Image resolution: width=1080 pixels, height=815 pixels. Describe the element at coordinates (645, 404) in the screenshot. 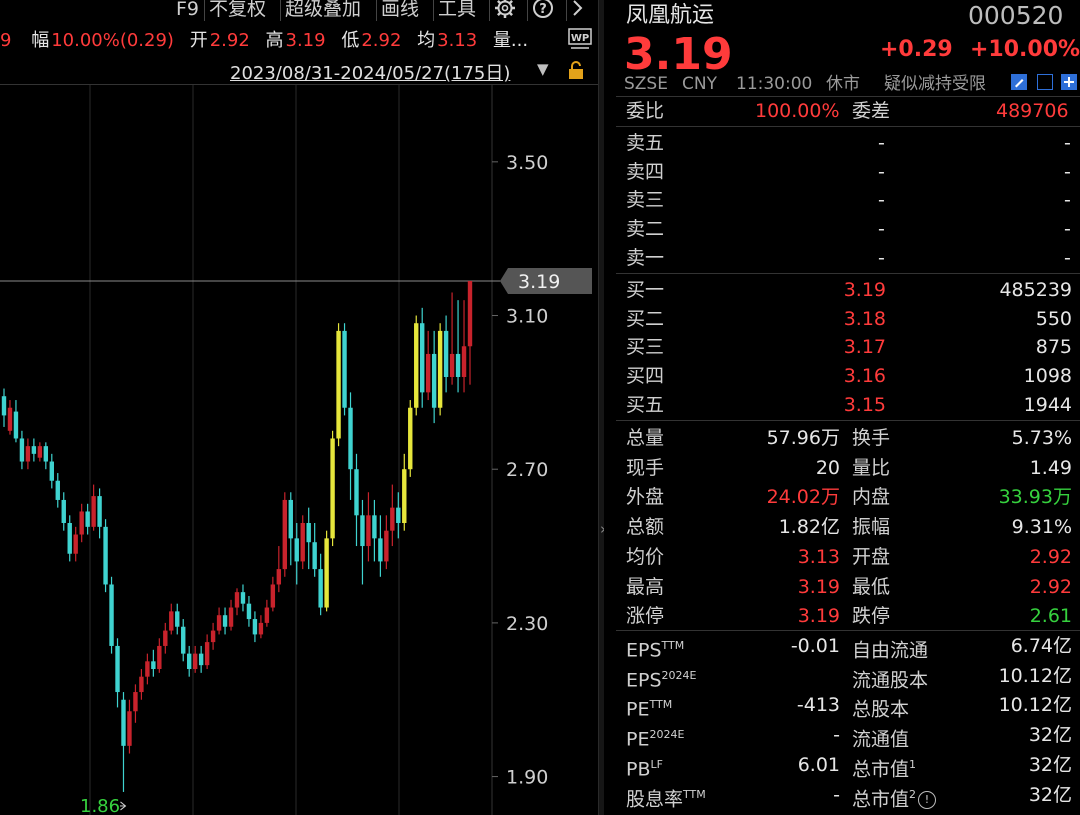

I see `bid-level-label: 买五` at that location.